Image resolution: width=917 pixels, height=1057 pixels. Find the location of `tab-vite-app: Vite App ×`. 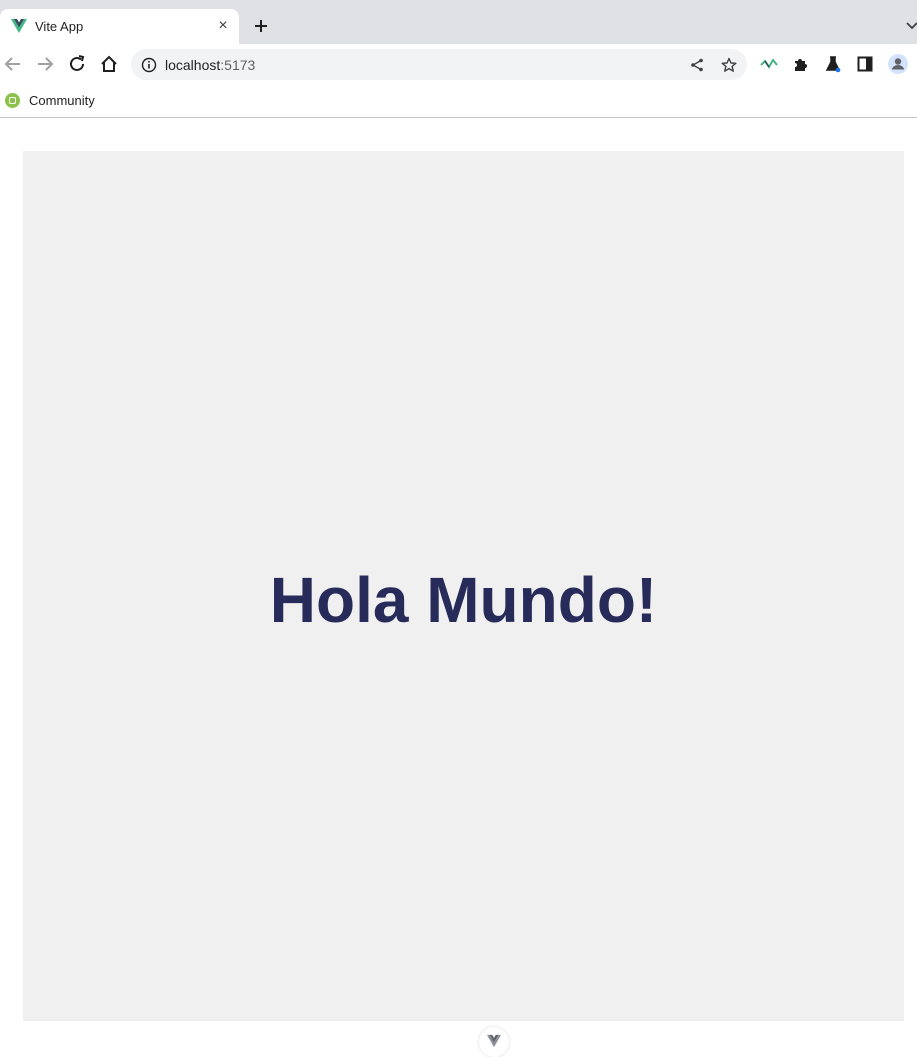

tab-vite-app: Vite App × is located at coordinates (119, 26).